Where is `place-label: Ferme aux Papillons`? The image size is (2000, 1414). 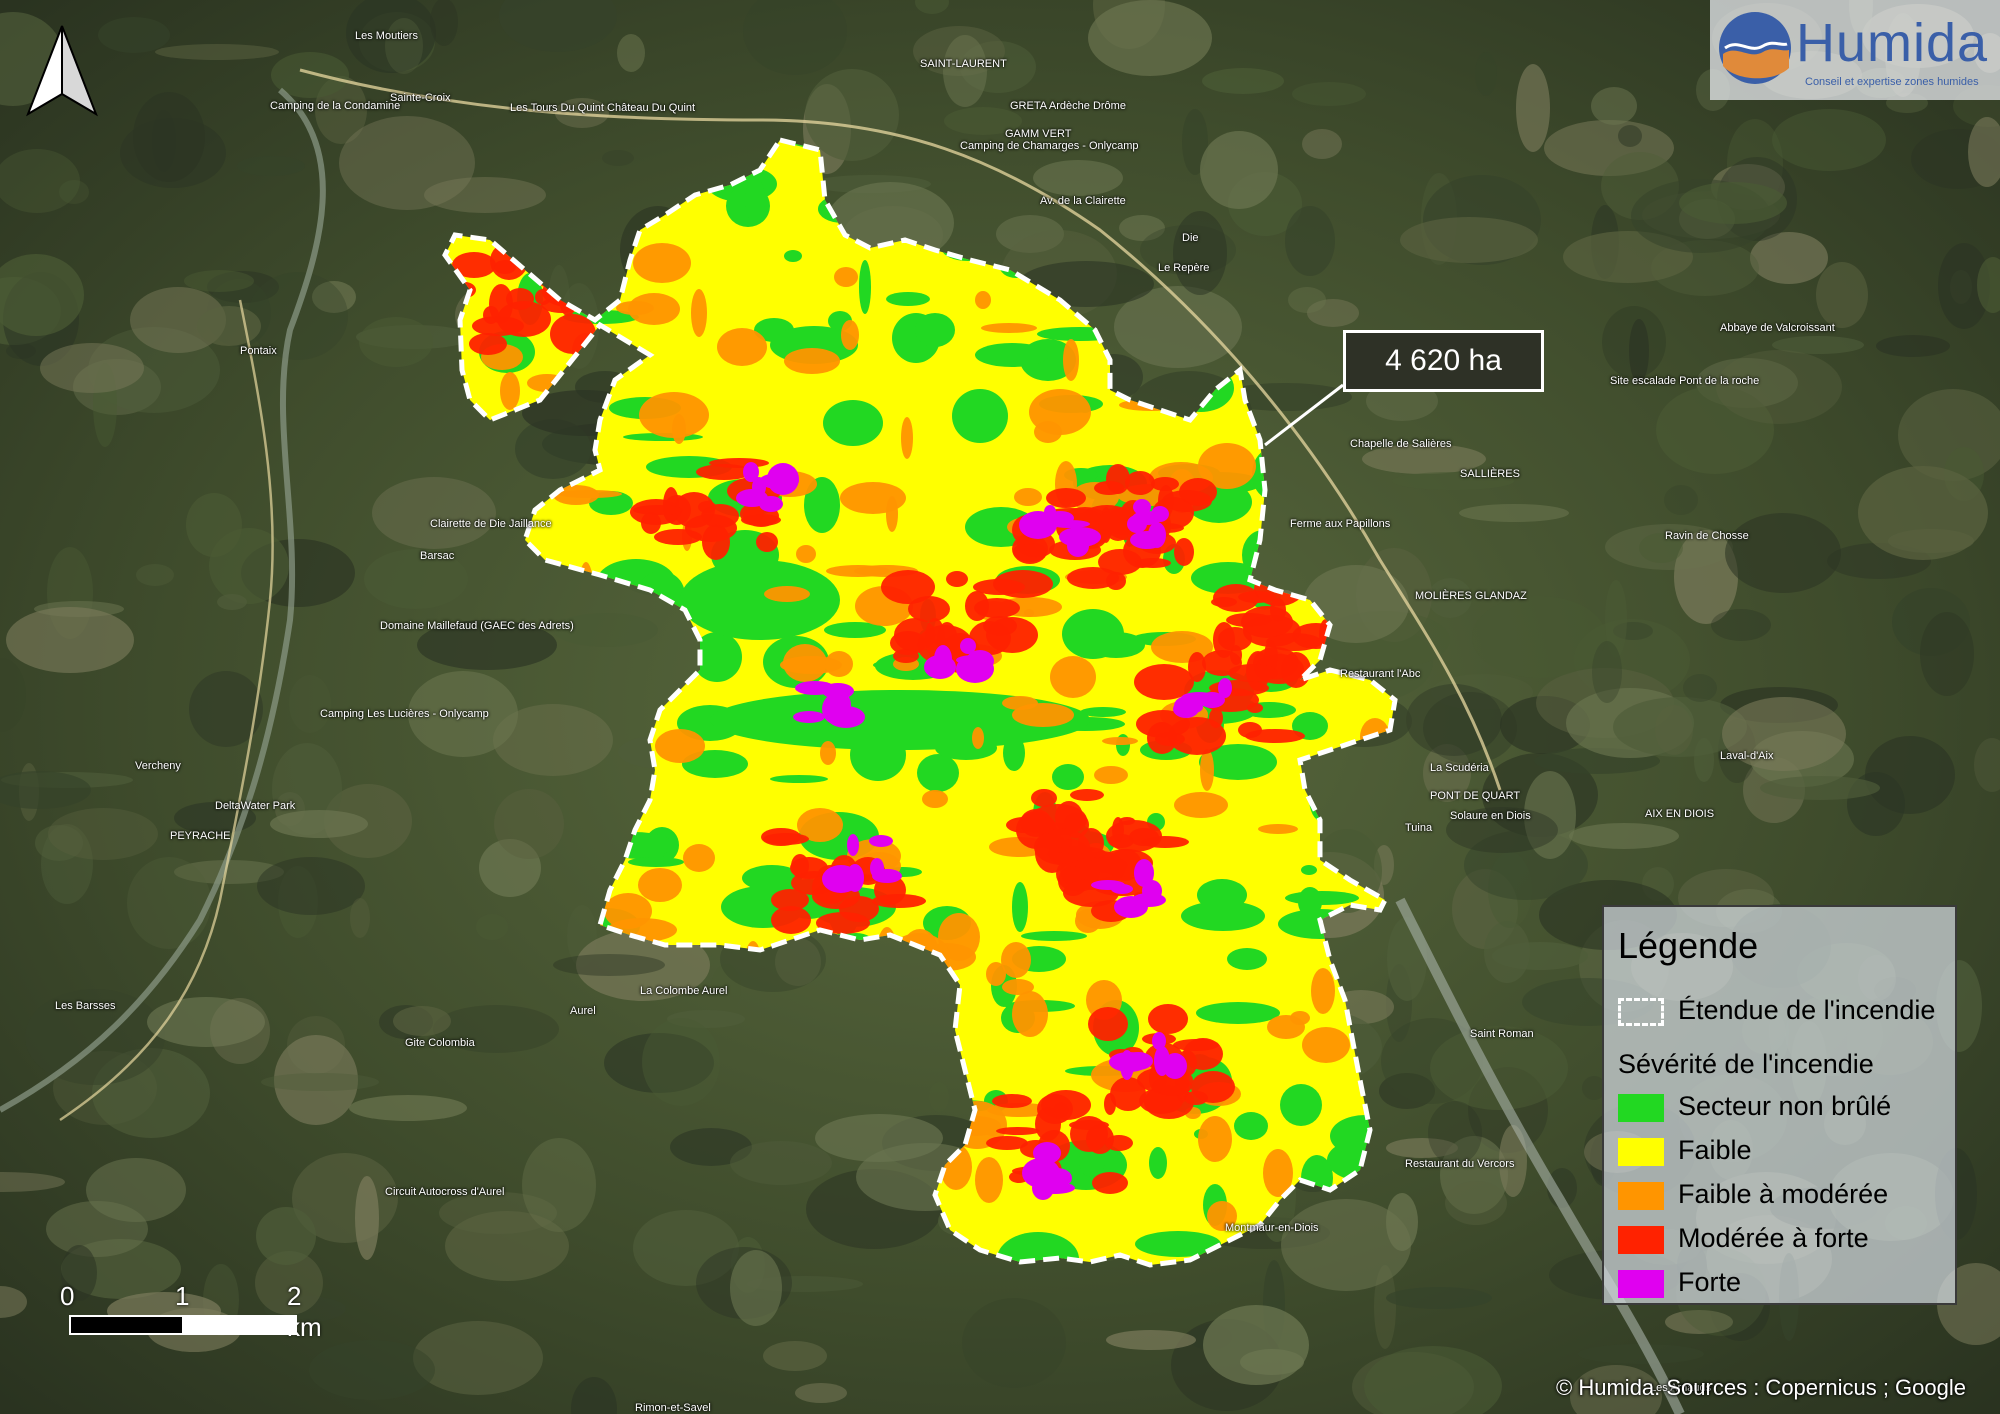
place-label: Ferme aux Papillons is located at coordinates (1340, 524).